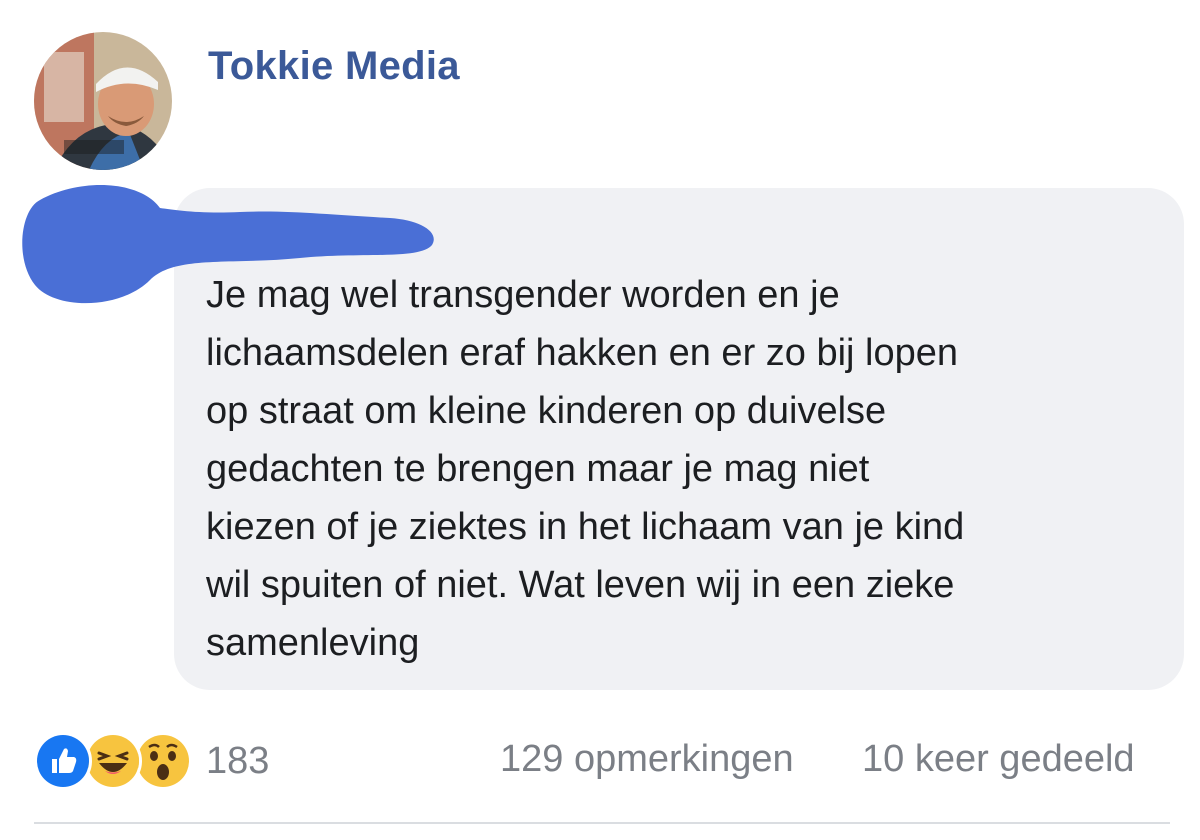 This screenshot has height=840, width=1200. I want to click on wow-icon, so click(163, 761).